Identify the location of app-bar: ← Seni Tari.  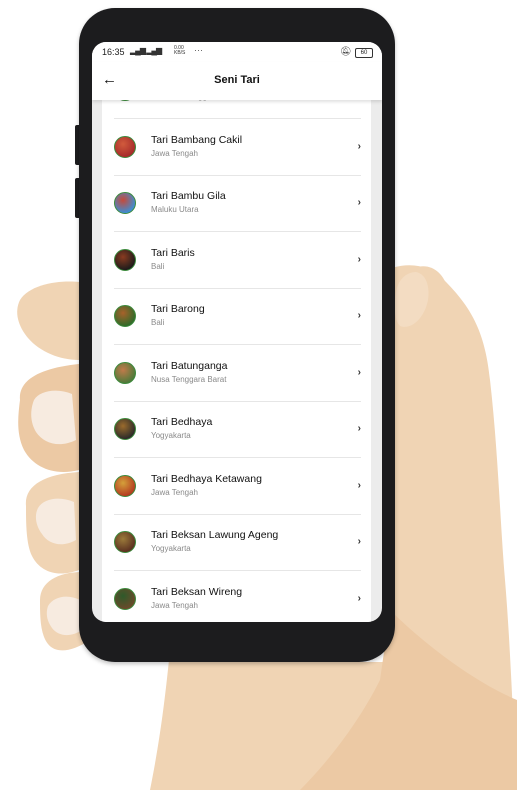
(237, 81).